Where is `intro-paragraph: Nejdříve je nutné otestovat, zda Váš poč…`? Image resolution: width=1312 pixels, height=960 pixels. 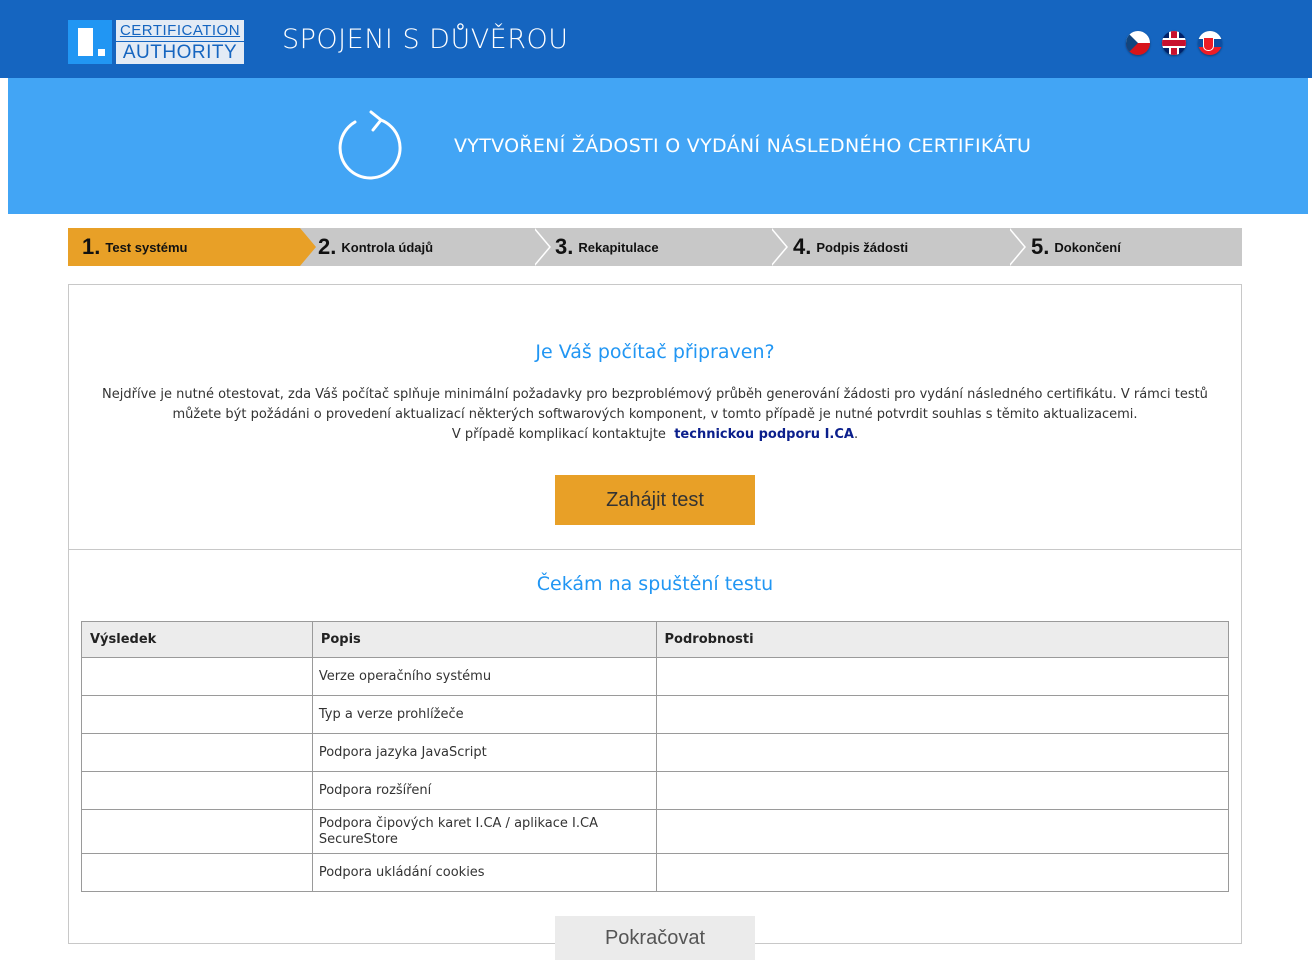
intro-paragraph: Nejdříve je nutné otestovat, zda Váš poč… is located at coordinates (655, 404).